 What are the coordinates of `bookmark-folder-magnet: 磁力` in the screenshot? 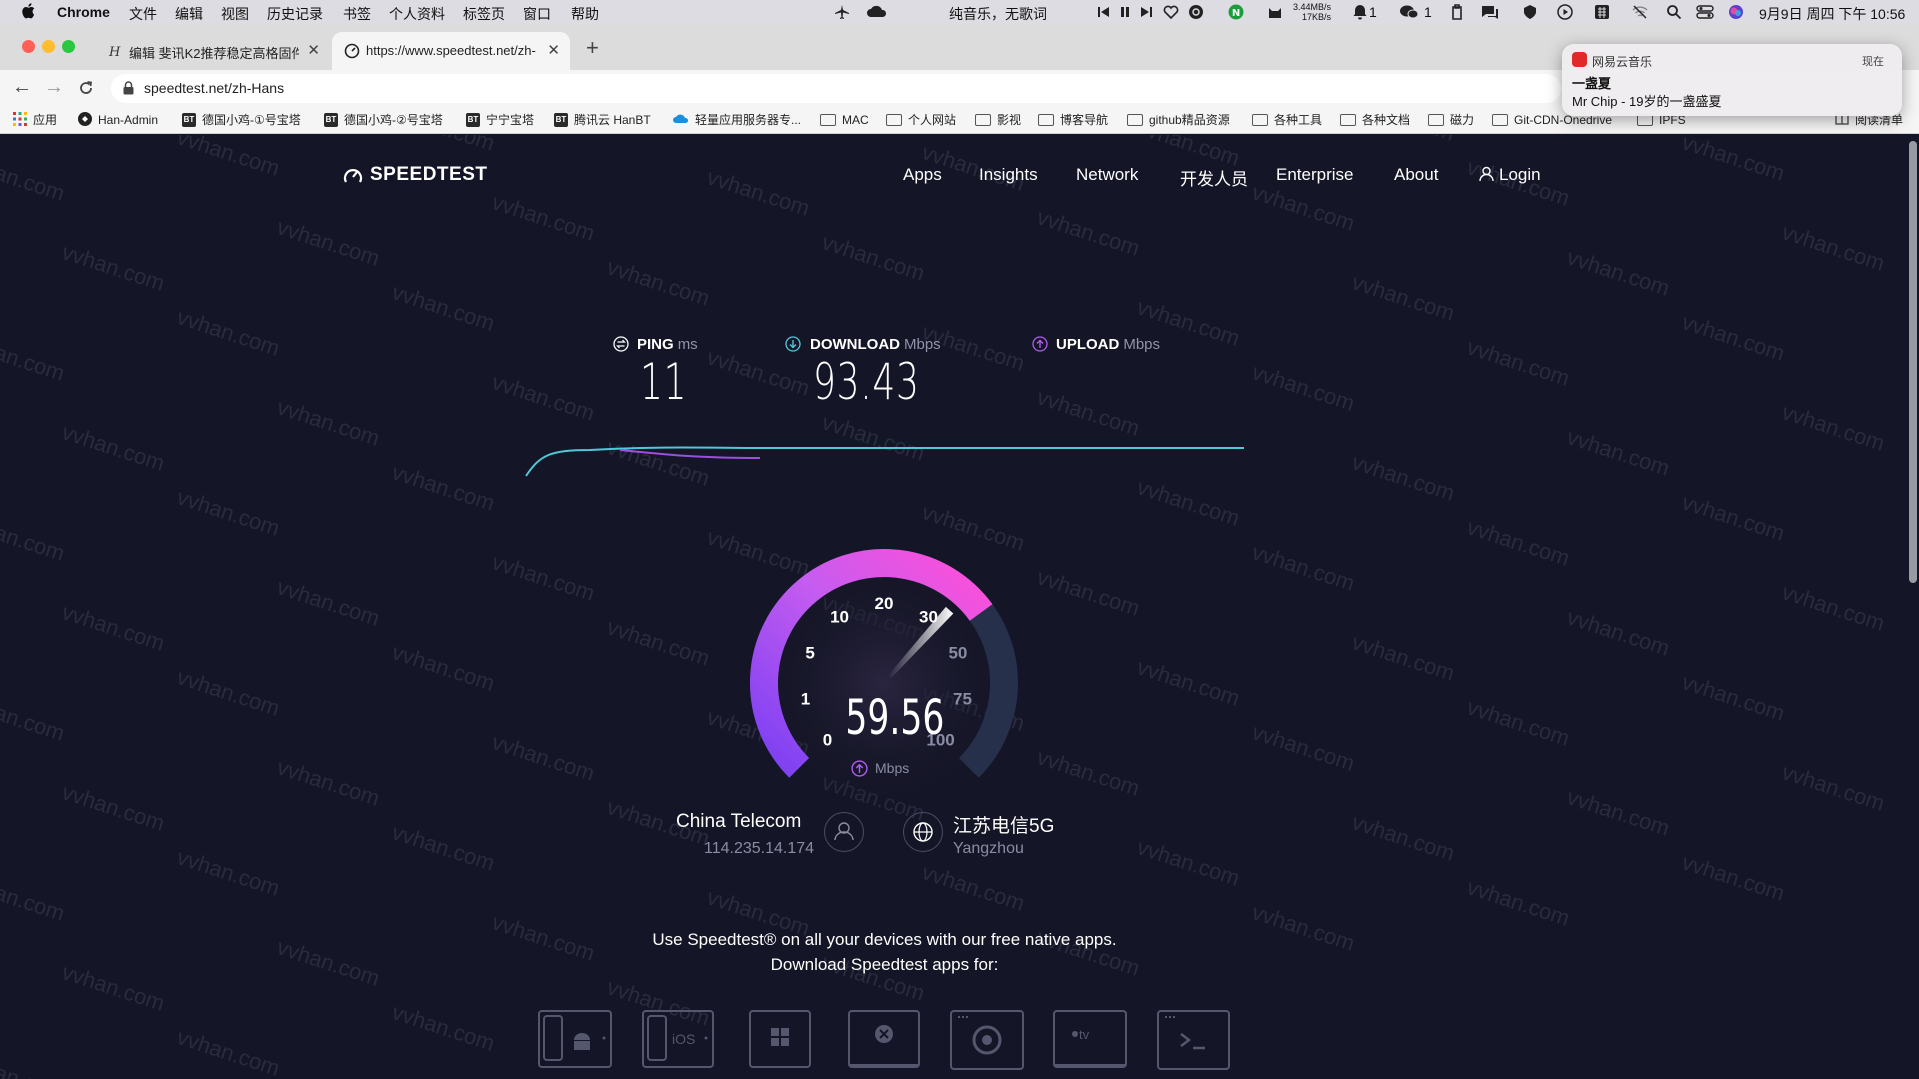 It's located at (1451, 120).